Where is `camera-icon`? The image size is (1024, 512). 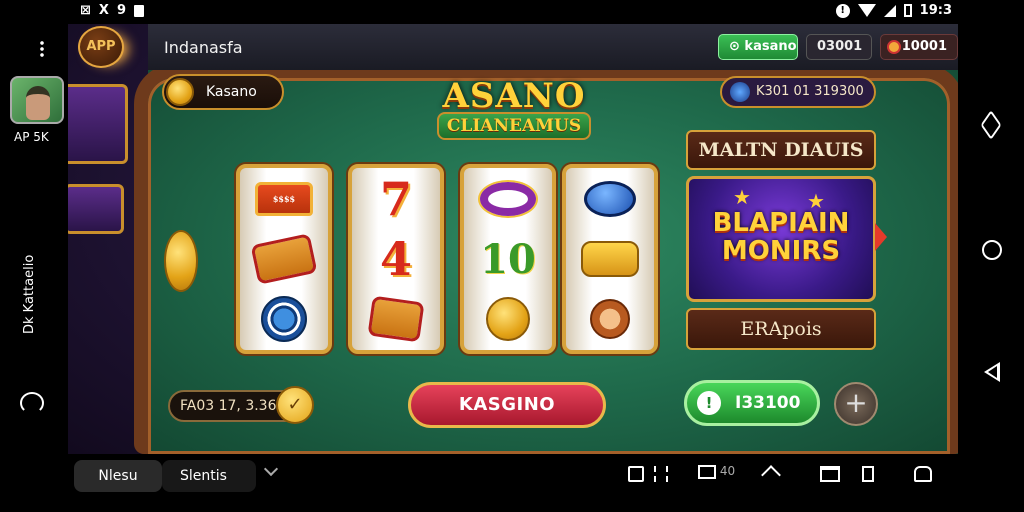 camera-icon is located at coordinates (636, 474).